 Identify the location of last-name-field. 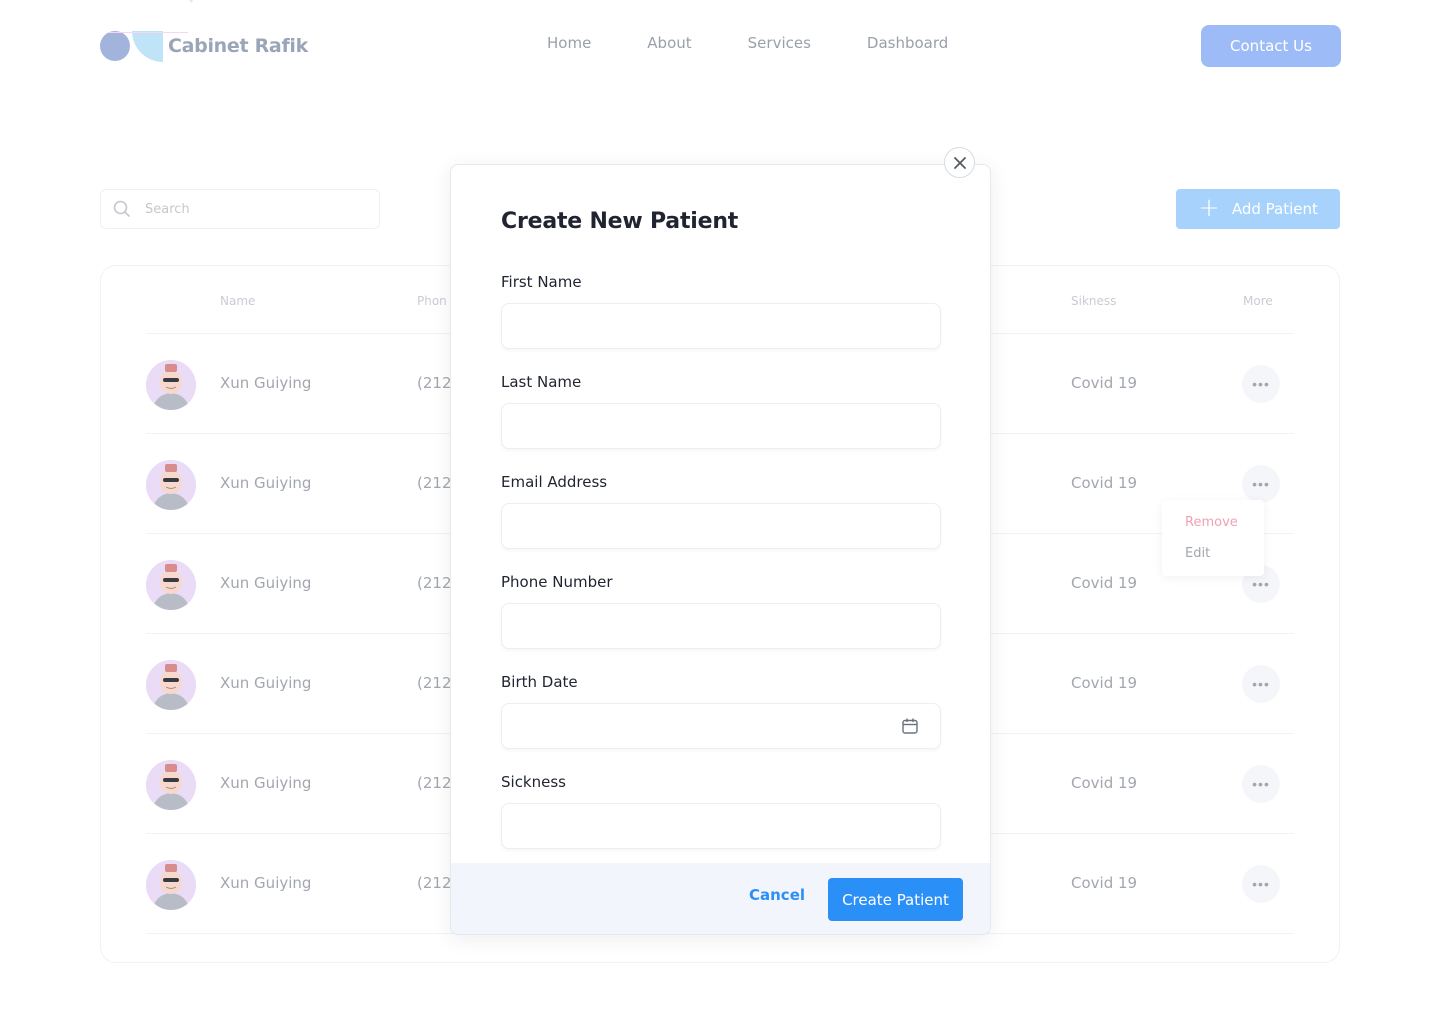
(721, 426).